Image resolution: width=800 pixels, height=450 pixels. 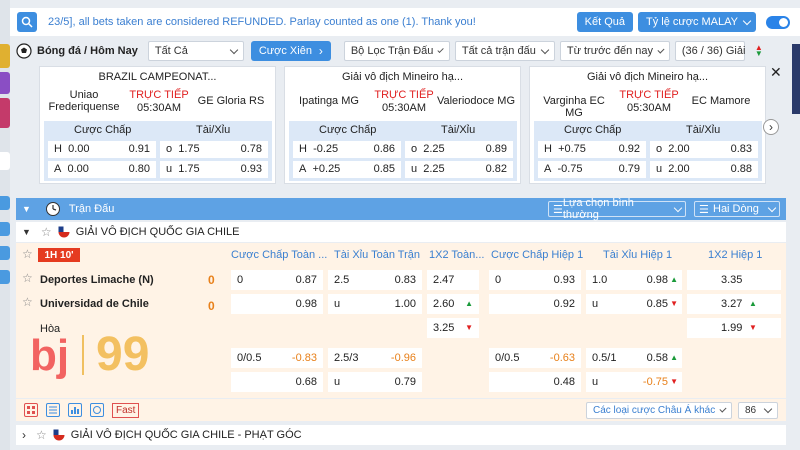 What do you see at coordinates (604, 22) in the screenshot?
I see `results-button: Kết Quả` at bounding box center [604, 22].